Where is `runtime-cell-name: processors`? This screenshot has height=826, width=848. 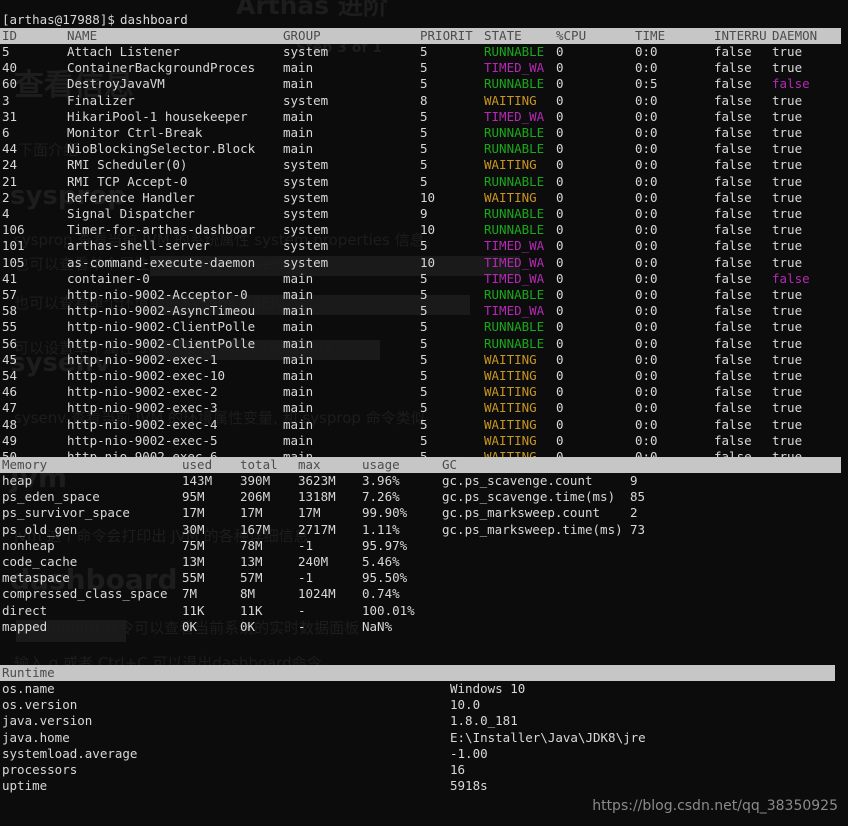 runtime-cell-name: processors is located at coordinates (40, 769).